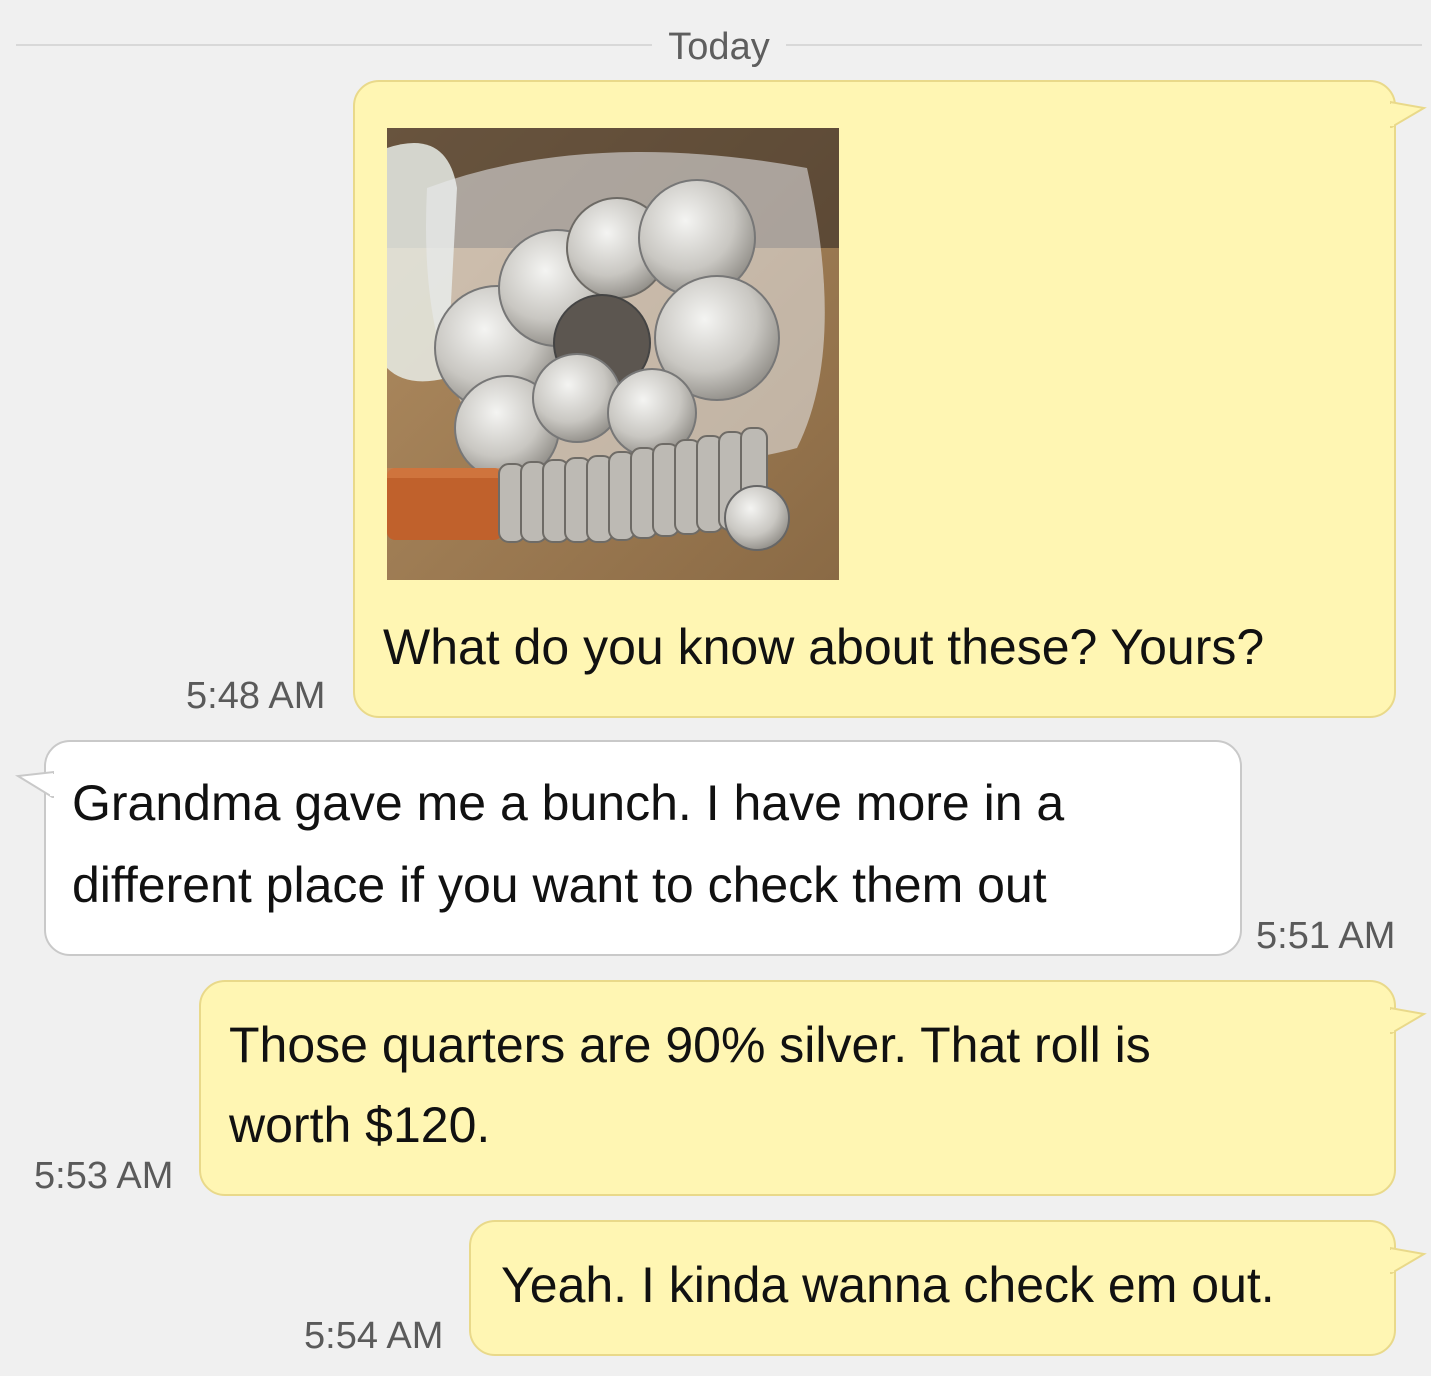  Describe the element at coordinates (256, 696) in the screenshot. I see `message-timestamp: 5:48 AM` at that location.